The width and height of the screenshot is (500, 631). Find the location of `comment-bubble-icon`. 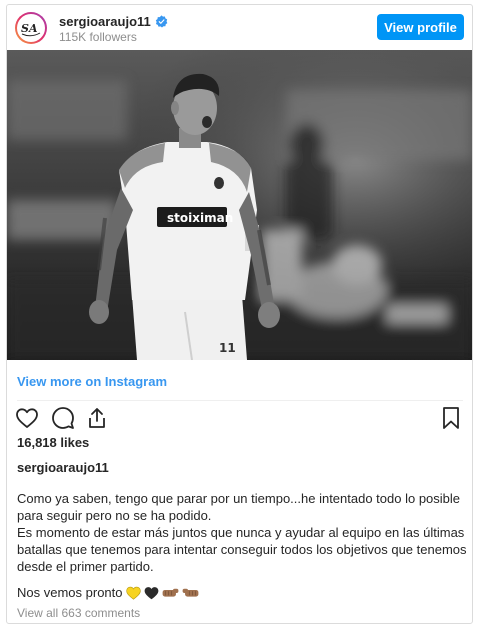

comment-bubble-icon is located at coordinates (63, 418).